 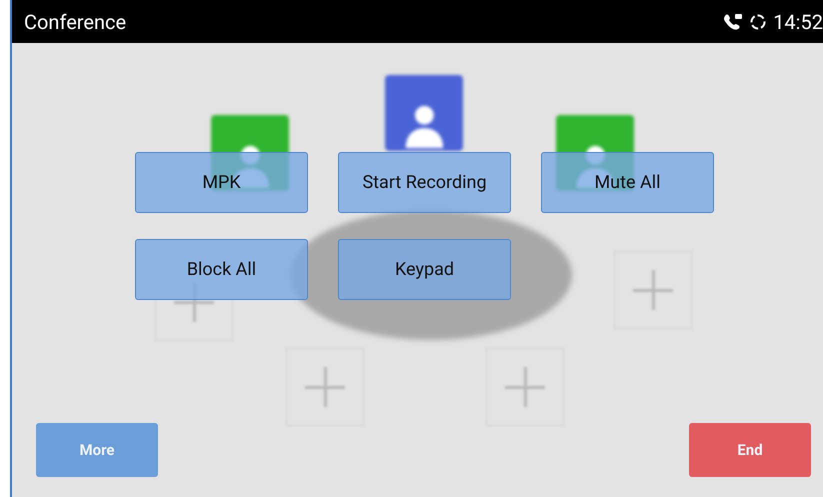 What do you see at coordinates (424, 269) in the screenshot?
I see `menu-button: Keypad` at bounding box center [424, 269].